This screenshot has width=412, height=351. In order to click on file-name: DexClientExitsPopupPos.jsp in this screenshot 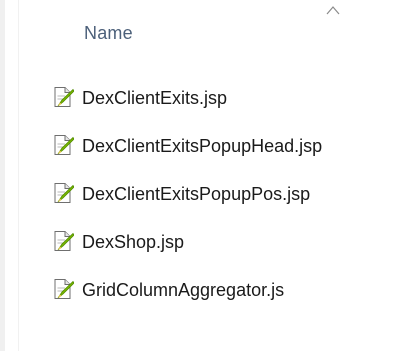, I will do `click(196, 194)`.